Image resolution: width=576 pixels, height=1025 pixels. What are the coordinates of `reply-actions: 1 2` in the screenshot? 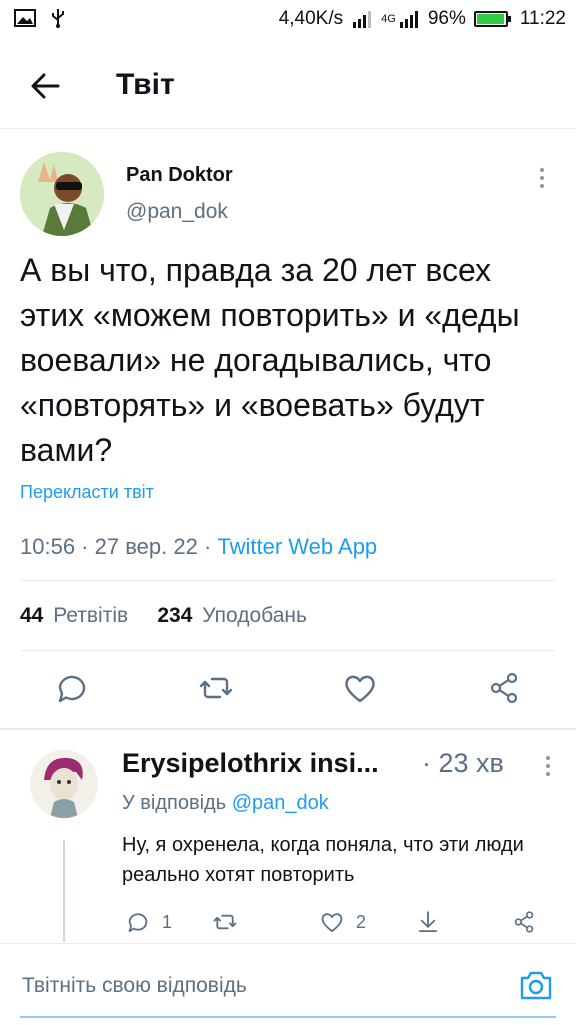 It's located at (337, 924).